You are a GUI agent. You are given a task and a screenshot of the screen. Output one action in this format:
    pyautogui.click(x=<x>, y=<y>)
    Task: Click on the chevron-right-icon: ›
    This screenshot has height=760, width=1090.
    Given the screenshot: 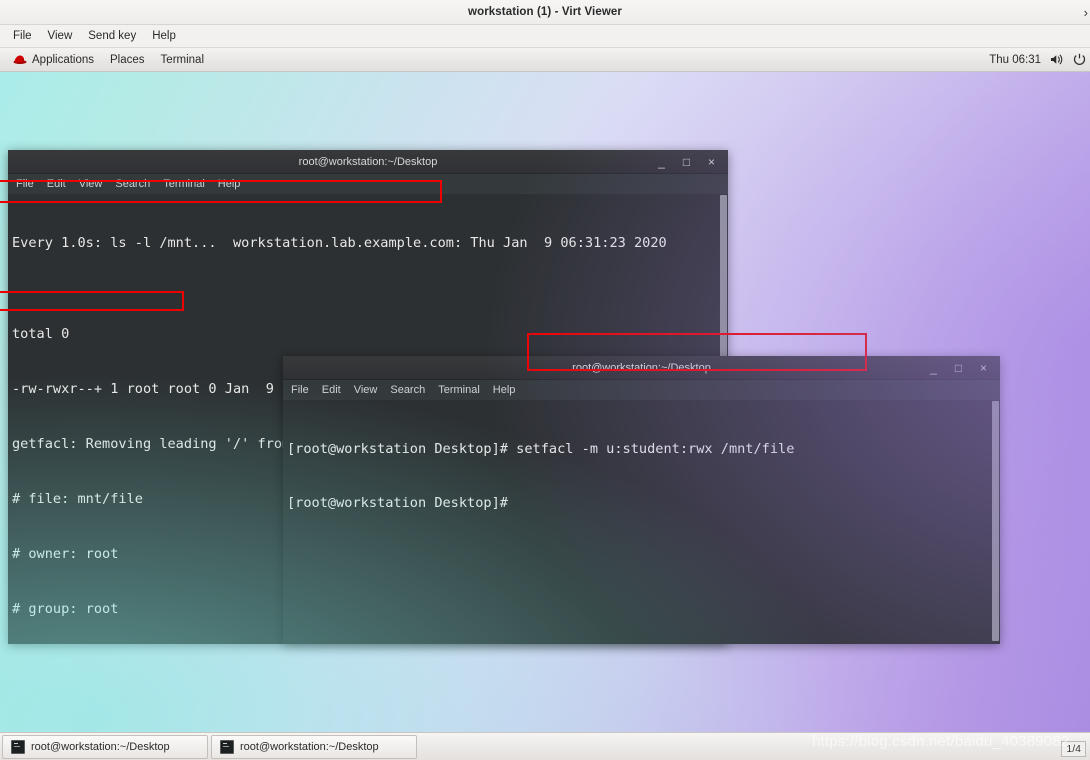 What is the action you would take?
    pyautogui.click(x=1086, y=12)
    